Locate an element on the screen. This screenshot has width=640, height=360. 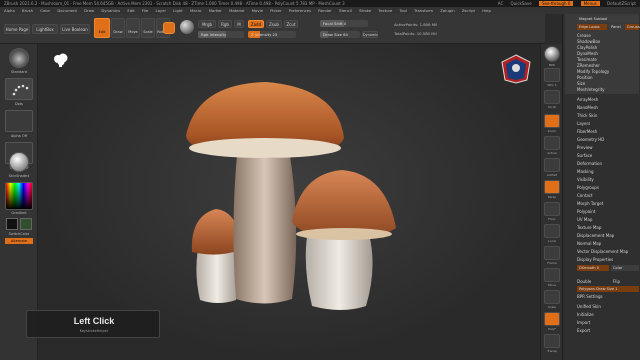
crease-item: Crease is located at coordinates (584, 35).